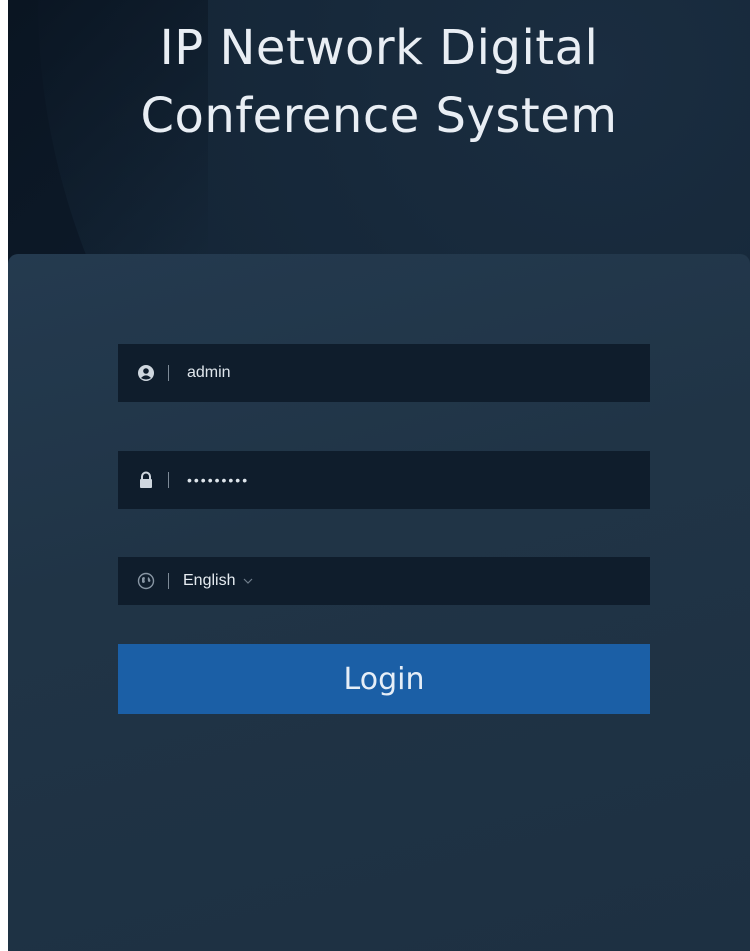 Image resolution: width=750 pixels, height=951 pixels. I want to click on username-separator, so click(168, 373).